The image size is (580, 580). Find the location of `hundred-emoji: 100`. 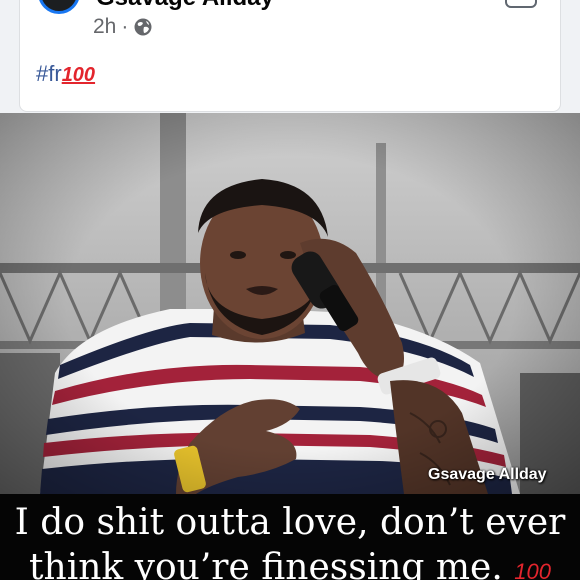

hundred-emoji: 100 is located at coordinates (78, 75).